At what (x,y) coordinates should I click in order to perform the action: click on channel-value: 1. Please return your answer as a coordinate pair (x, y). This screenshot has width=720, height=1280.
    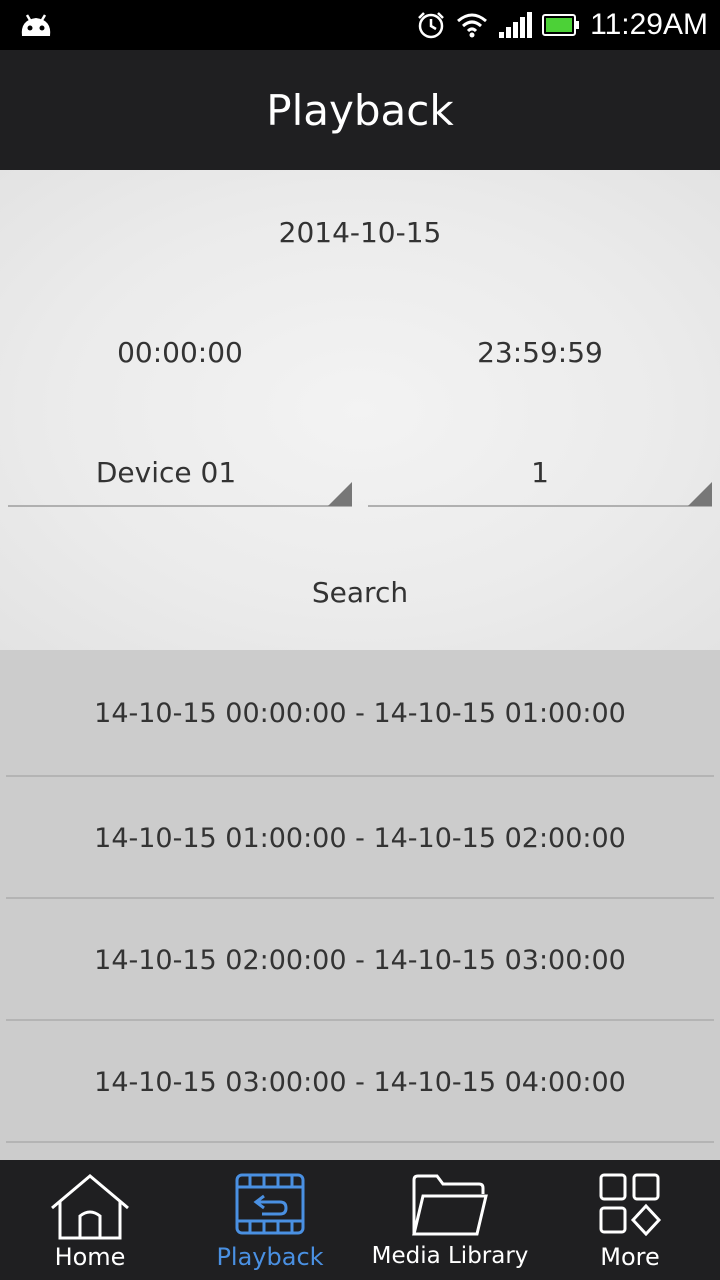
    Looking at the image, I should click on (540, 472).